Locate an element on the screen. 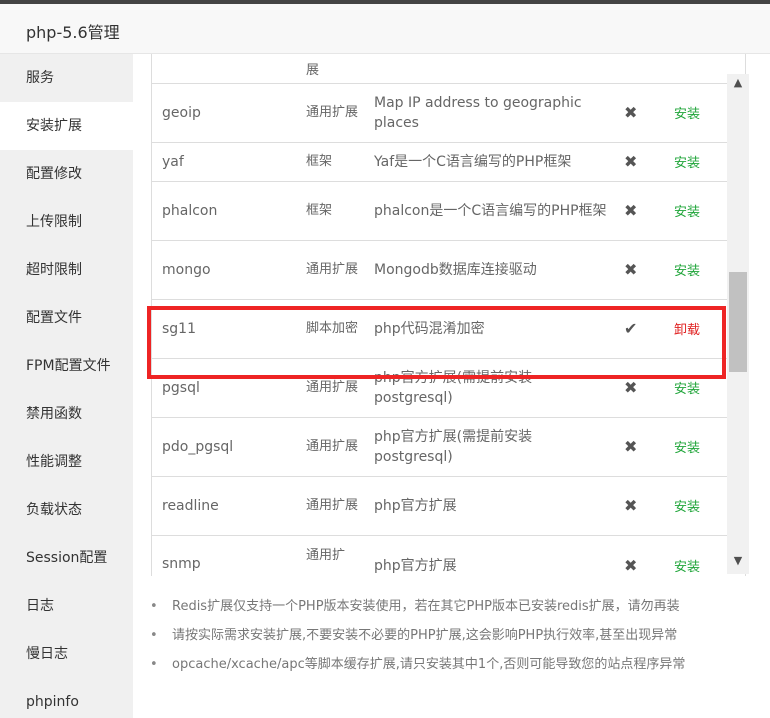  table-row: 展 is located at coordinates (448, 69).